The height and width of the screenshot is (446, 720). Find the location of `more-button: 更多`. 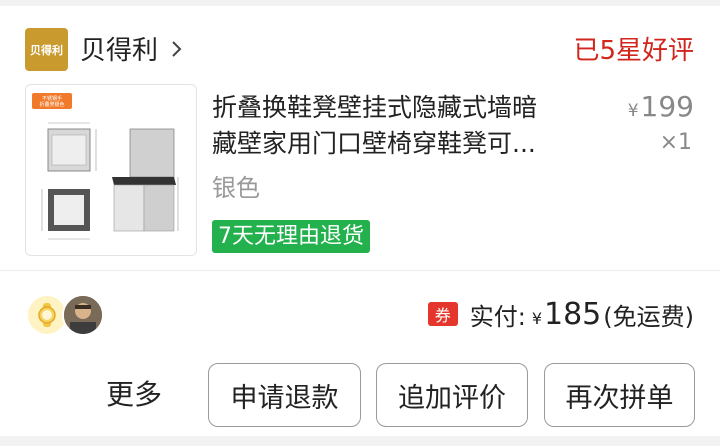

more-button: 更多 is located at coordinates (134, 393).